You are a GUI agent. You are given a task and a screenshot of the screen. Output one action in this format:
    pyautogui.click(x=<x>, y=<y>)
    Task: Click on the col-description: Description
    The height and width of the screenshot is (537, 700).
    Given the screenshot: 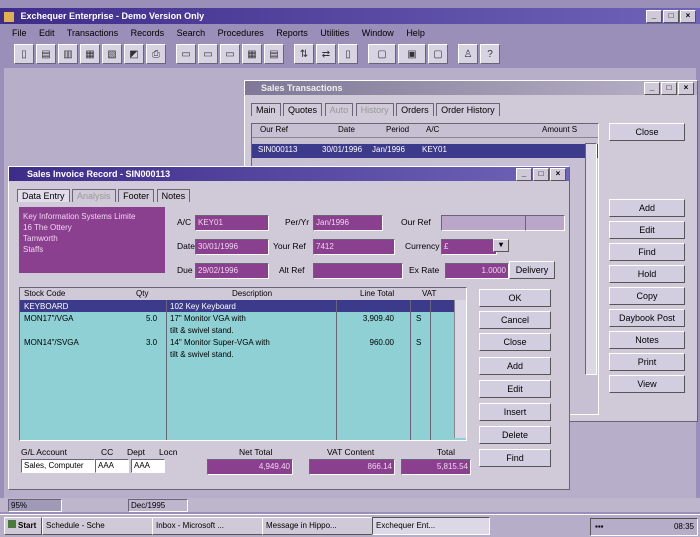 What is the action you would take?
    pyautogui.click(x=252, y=293)
    